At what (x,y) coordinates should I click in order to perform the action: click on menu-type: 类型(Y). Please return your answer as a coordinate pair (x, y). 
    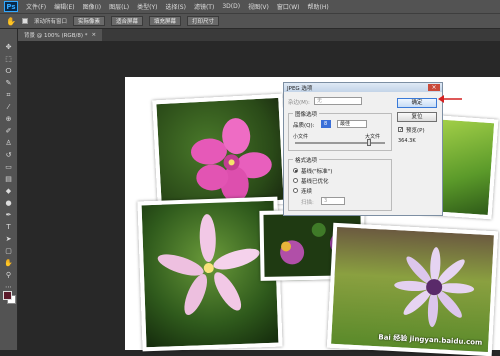
    Looking at the image, I should click on (147, 6).